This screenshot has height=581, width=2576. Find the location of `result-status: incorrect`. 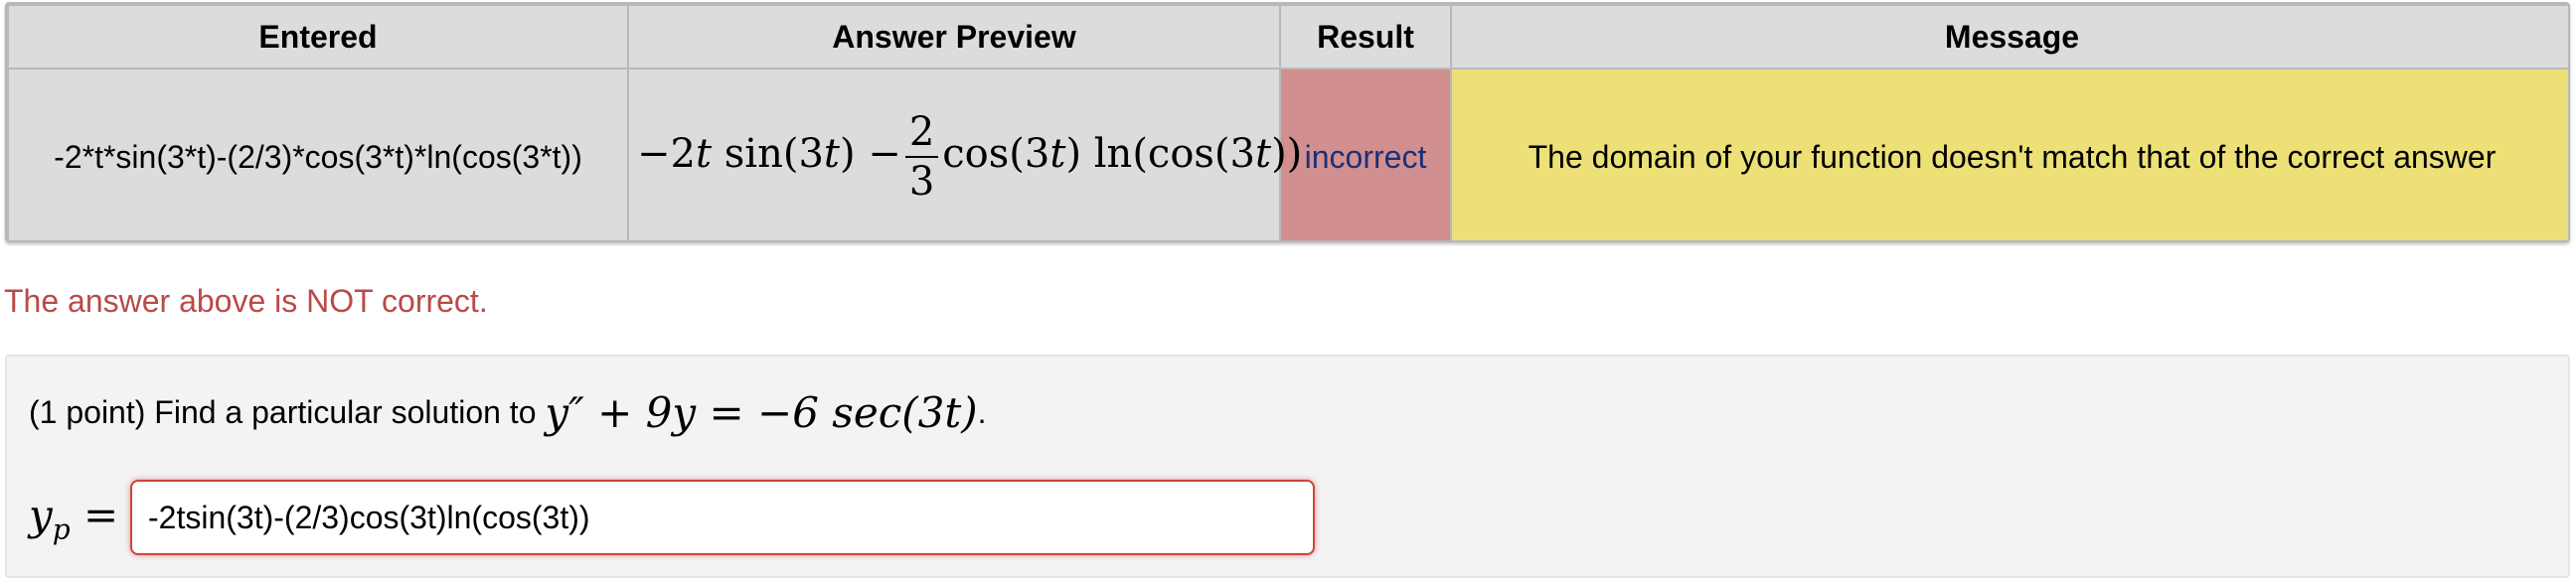

result-status: incorrect is located at coordinates (1365, 154).